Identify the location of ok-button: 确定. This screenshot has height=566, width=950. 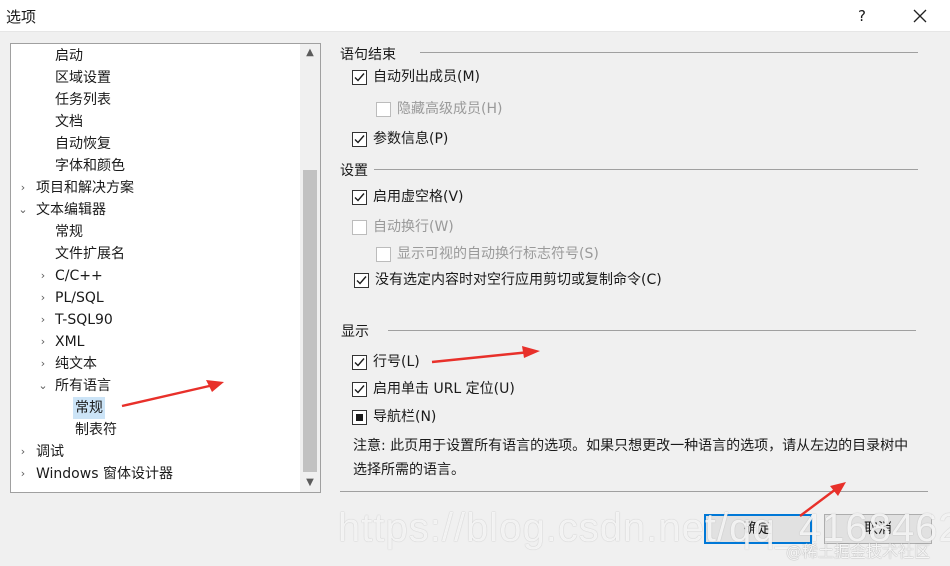
(758, 529).